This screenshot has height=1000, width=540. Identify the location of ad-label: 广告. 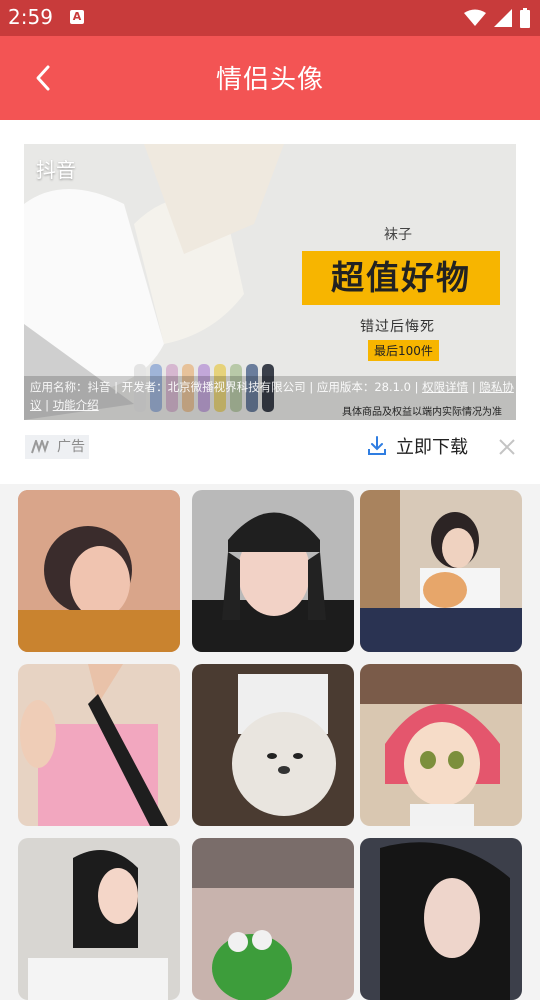
(57, 447).